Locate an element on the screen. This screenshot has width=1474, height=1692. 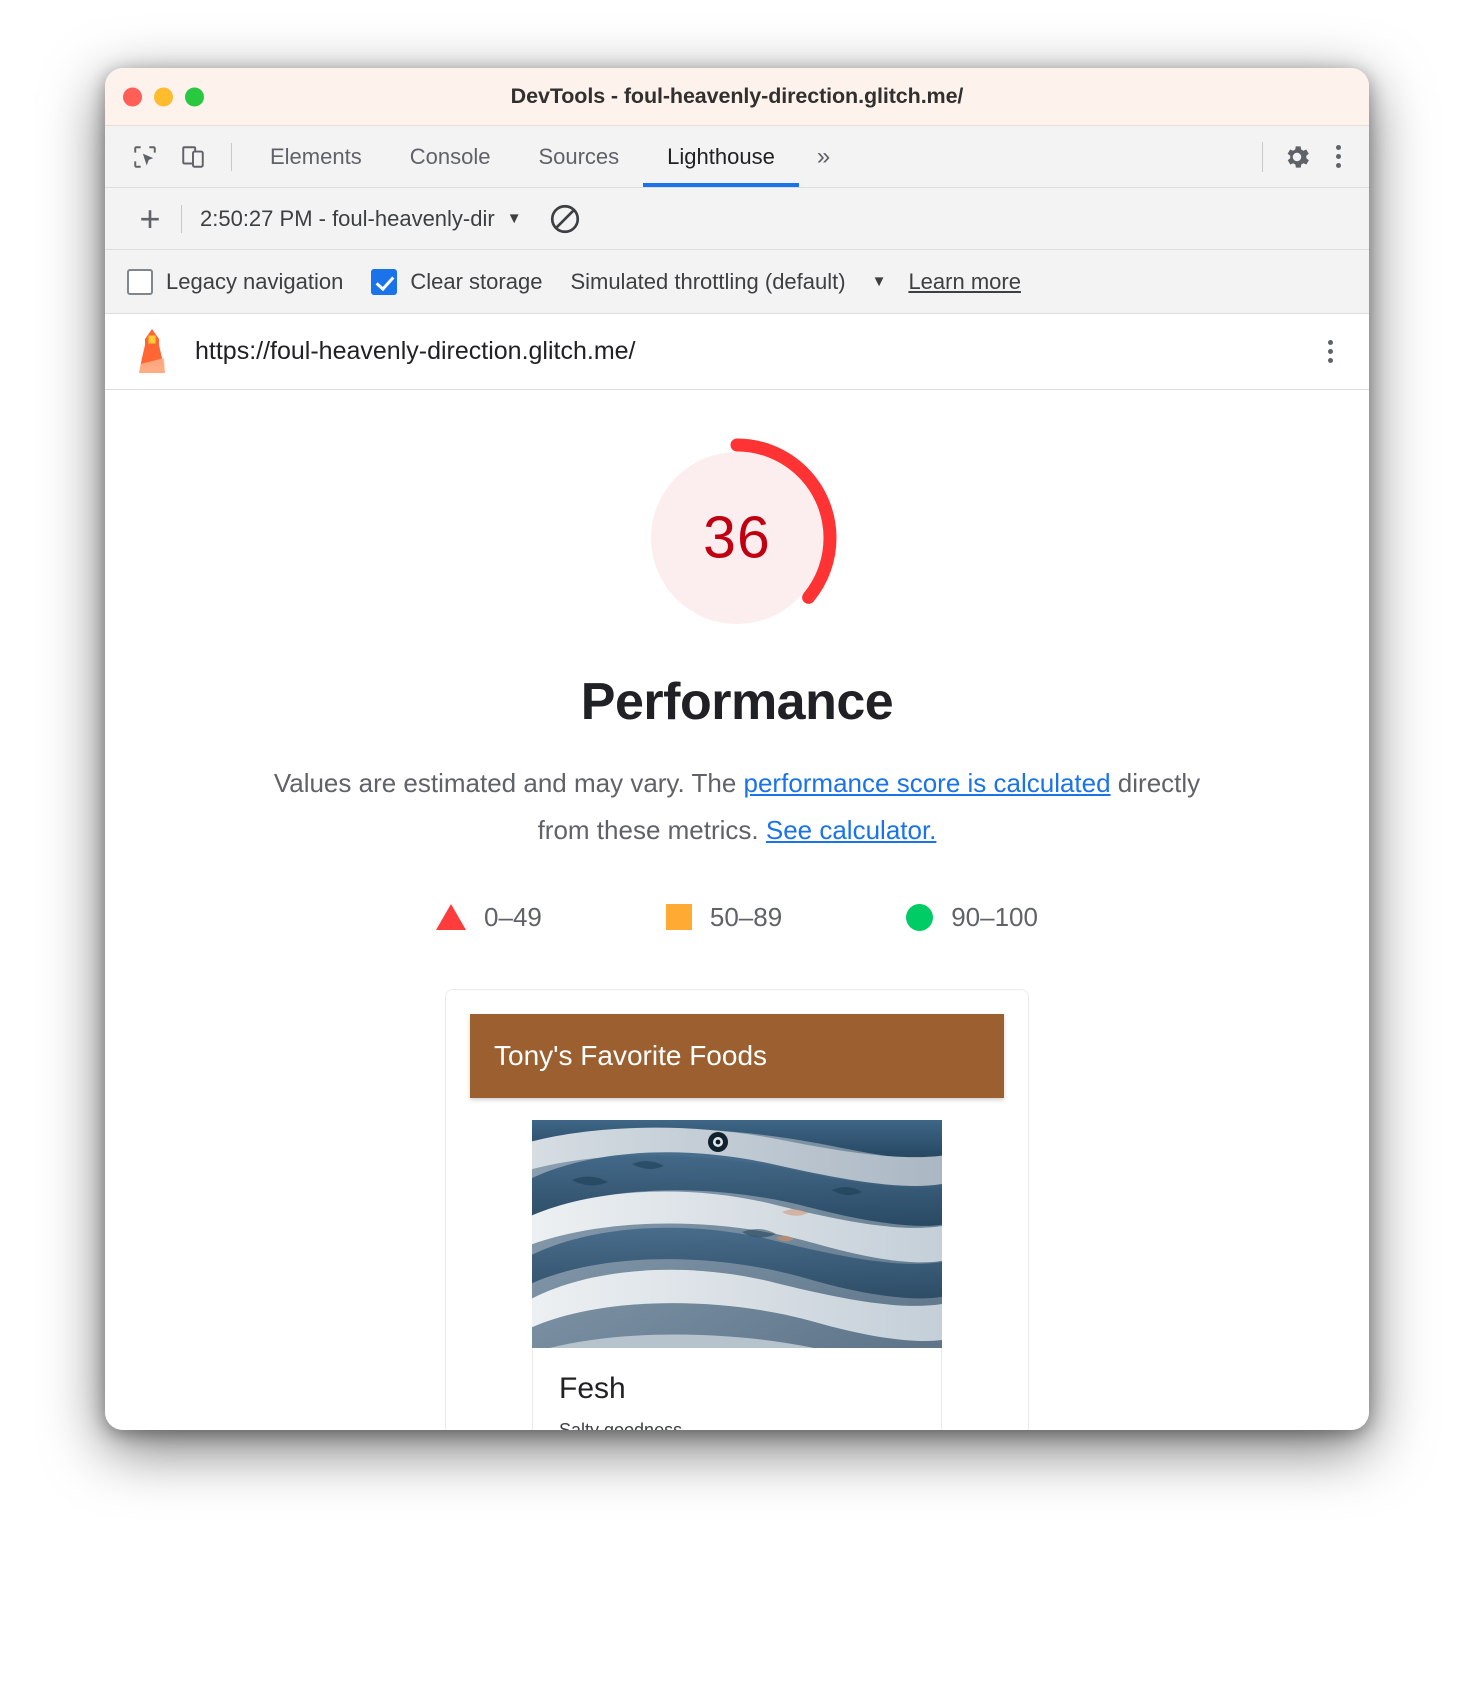
fish-photo-graphic is located at coordinates (737, 1233).